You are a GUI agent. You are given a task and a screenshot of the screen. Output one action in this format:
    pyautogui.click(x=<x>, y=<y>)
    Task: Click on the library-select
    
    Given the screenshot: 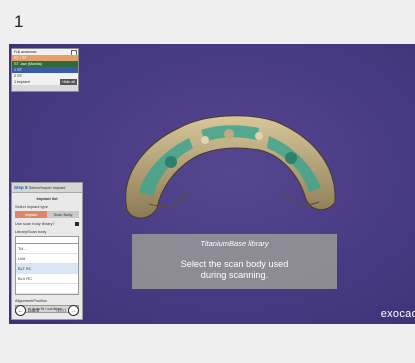 What is the action you would take?
    pyautogui.click(x=47, y=240)
    